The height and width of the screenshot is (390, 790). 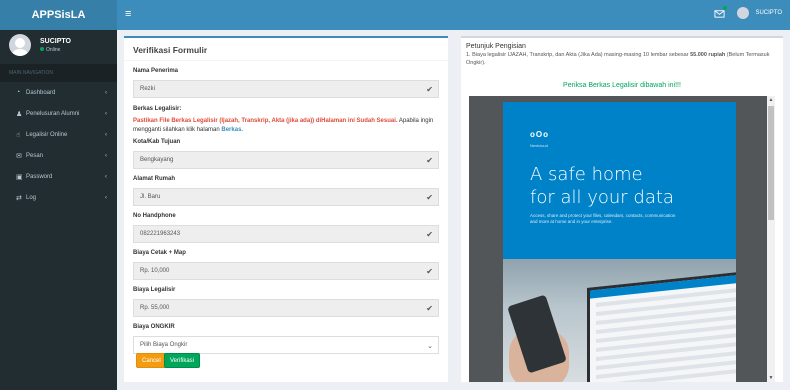 I want to click on top-navbar: ≡ SUCIPTO, so click(x=453, y=15).